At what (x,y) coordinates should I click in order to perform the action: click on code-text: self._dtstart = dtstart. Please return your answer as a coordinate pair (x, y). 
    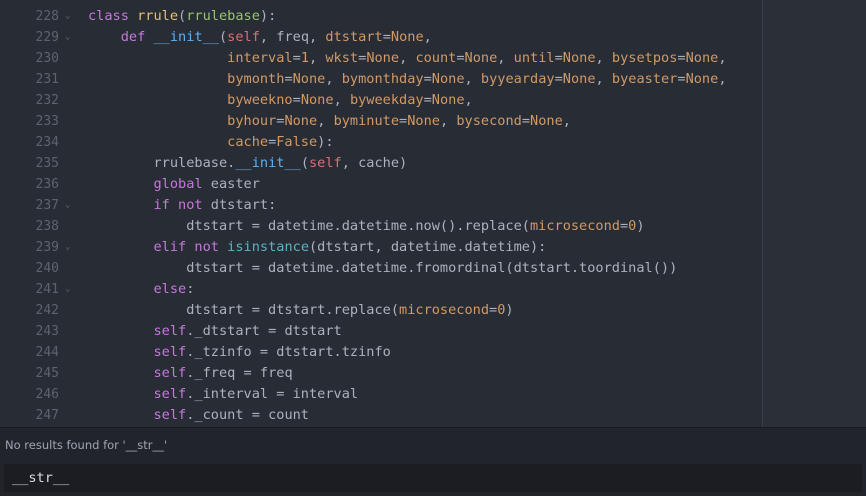
    Looking at the image, I should click on (247, 331).